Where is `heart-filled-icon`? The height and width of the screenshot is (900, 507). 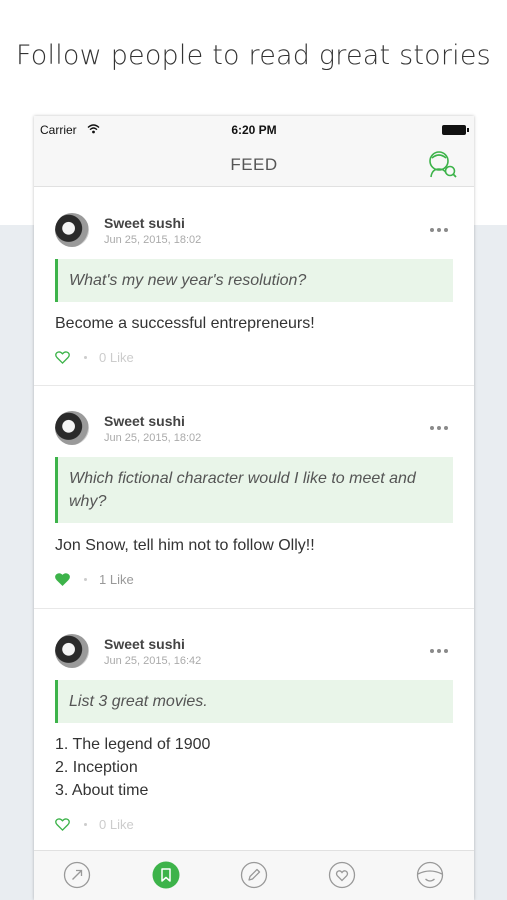
heart-filled-icon is located at coordinates (62, 579).